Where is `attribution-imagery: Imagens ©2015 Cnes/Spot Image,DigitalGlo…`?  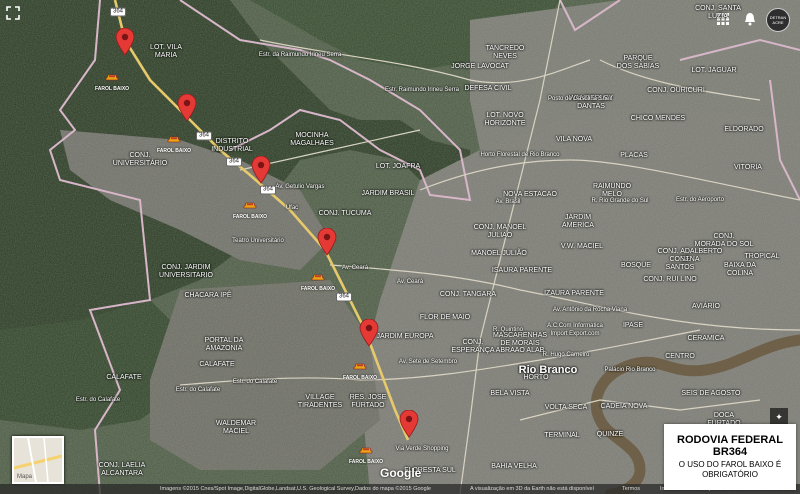
attribution-imagery: Imagens ©2015 Cnes/Spot Image,DigitalGlo… is located at coordinates (295, 489).